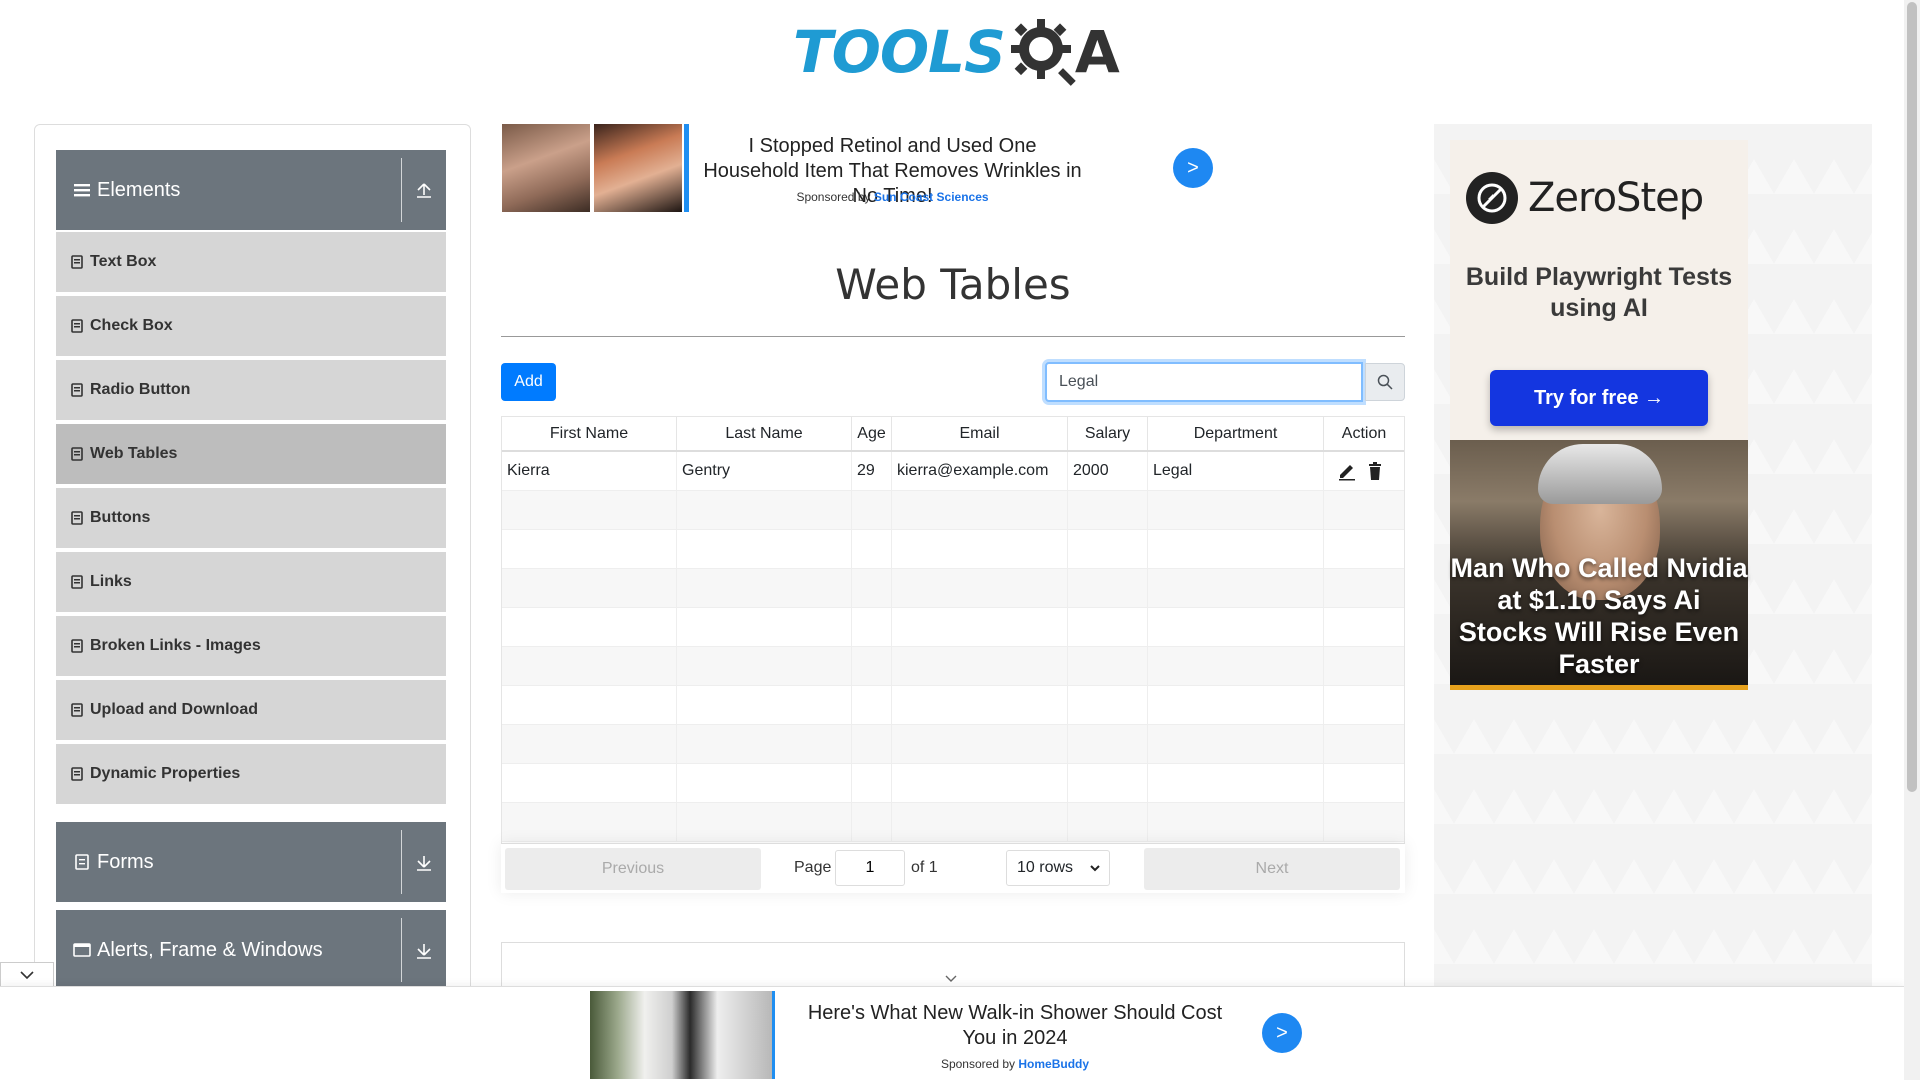 The image size is (1920, 1080). What do you see at coordinates (131, 325) in the screenshot?
I see `sidebar-item-label: Check Box` at bounding box center [131, 325].